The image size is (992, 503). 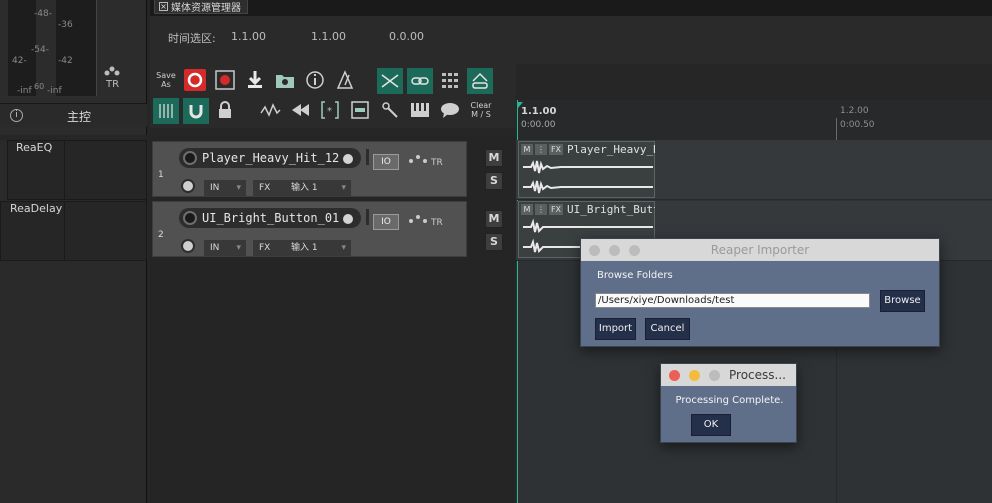 What do you see at coordinates (360, 110) in the screenshot?
I see `item-window-icon` at bounding box center [360, 110].